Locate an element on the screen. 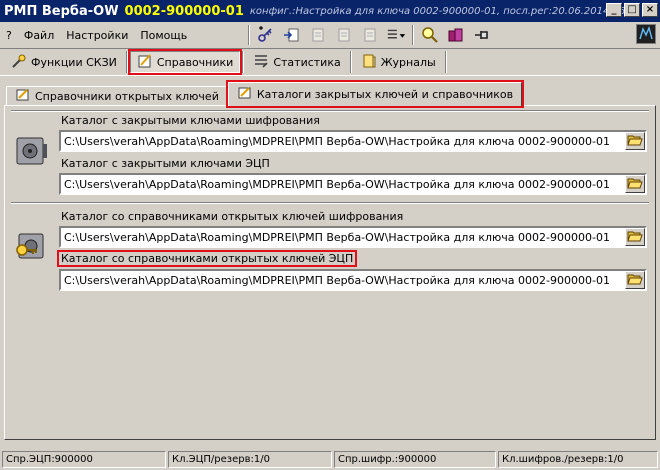  status-signature-directory: Спр.ЭЦП:900000 is located at coordinates (84, 459).